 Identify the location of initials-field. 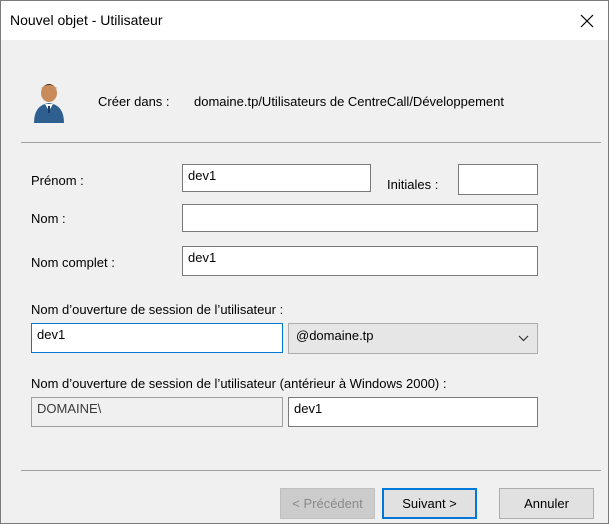
(498, 179).